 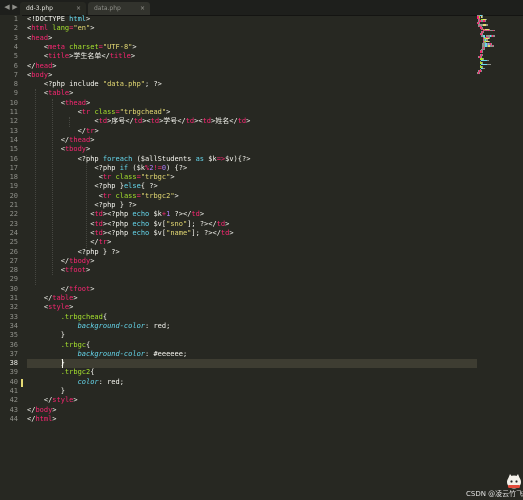 What do you see at coordinates (141, 232) in the screenshot?
I see `keyword: echo` at bounding box center [141, 232].